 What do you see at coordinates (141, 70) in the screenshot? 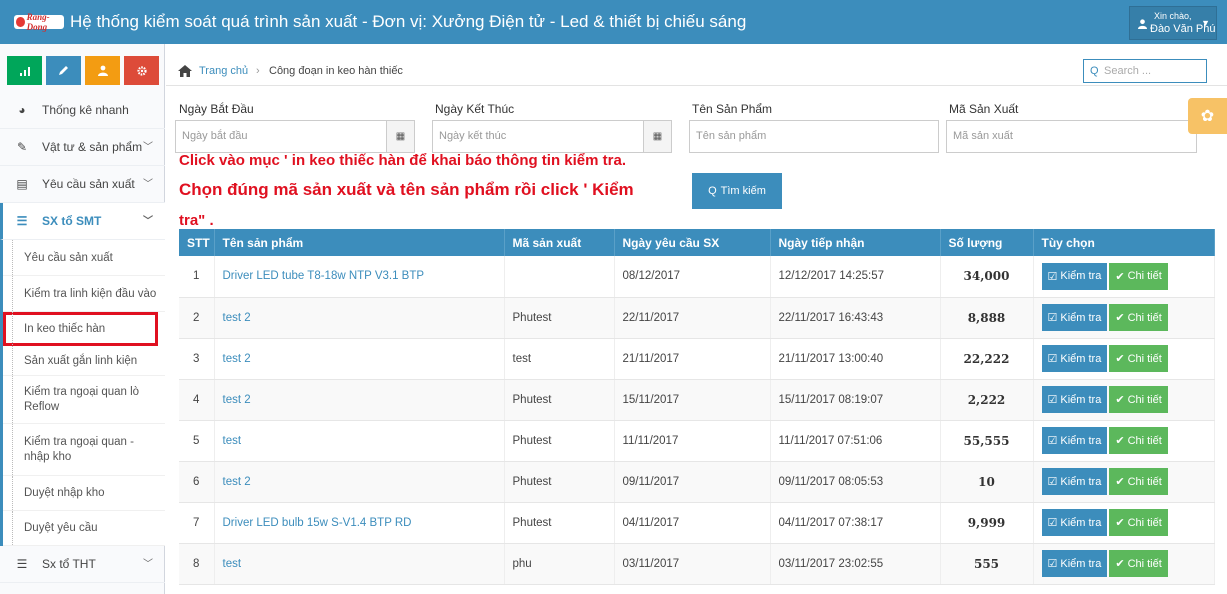
I see `cogs-icon` at bounding box center [141, 70].